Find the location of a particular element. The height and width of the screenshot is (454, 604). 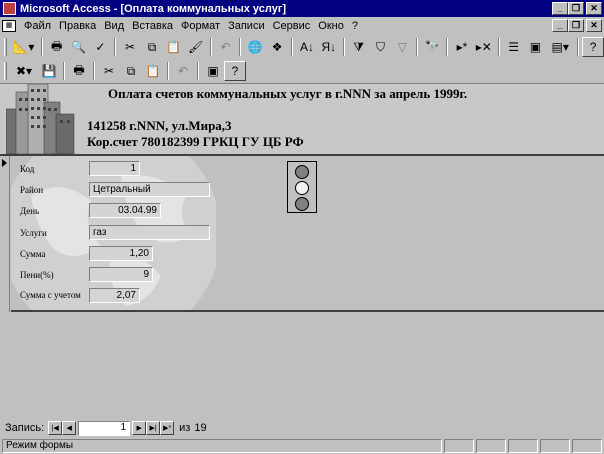

rayon-field: Цетральный is located at coordinates (149, 189).